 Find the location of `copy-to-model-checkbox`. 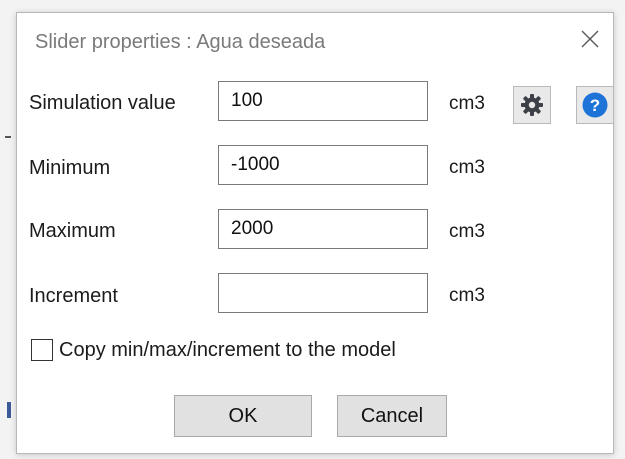

copy-to-model-checkbox is located at coordinates (42, 350).